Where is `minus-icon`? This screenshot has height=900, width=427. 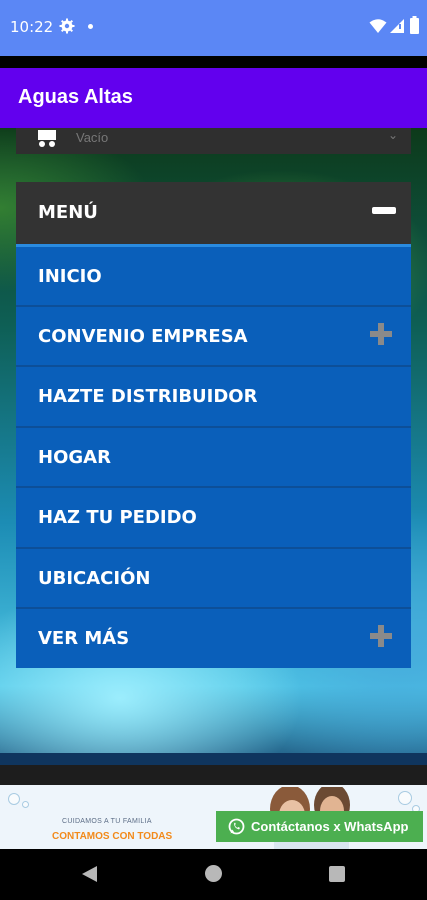
minus-icon is located at coordinates (384, 210).